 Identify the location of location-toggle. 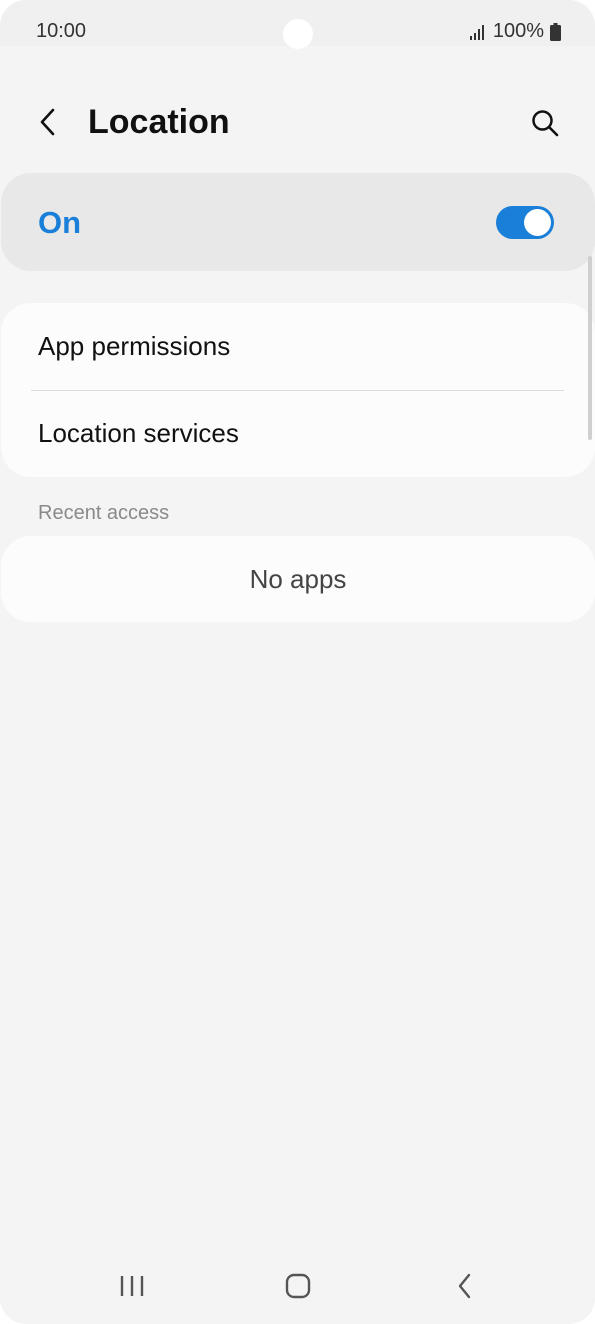
(525, 222).